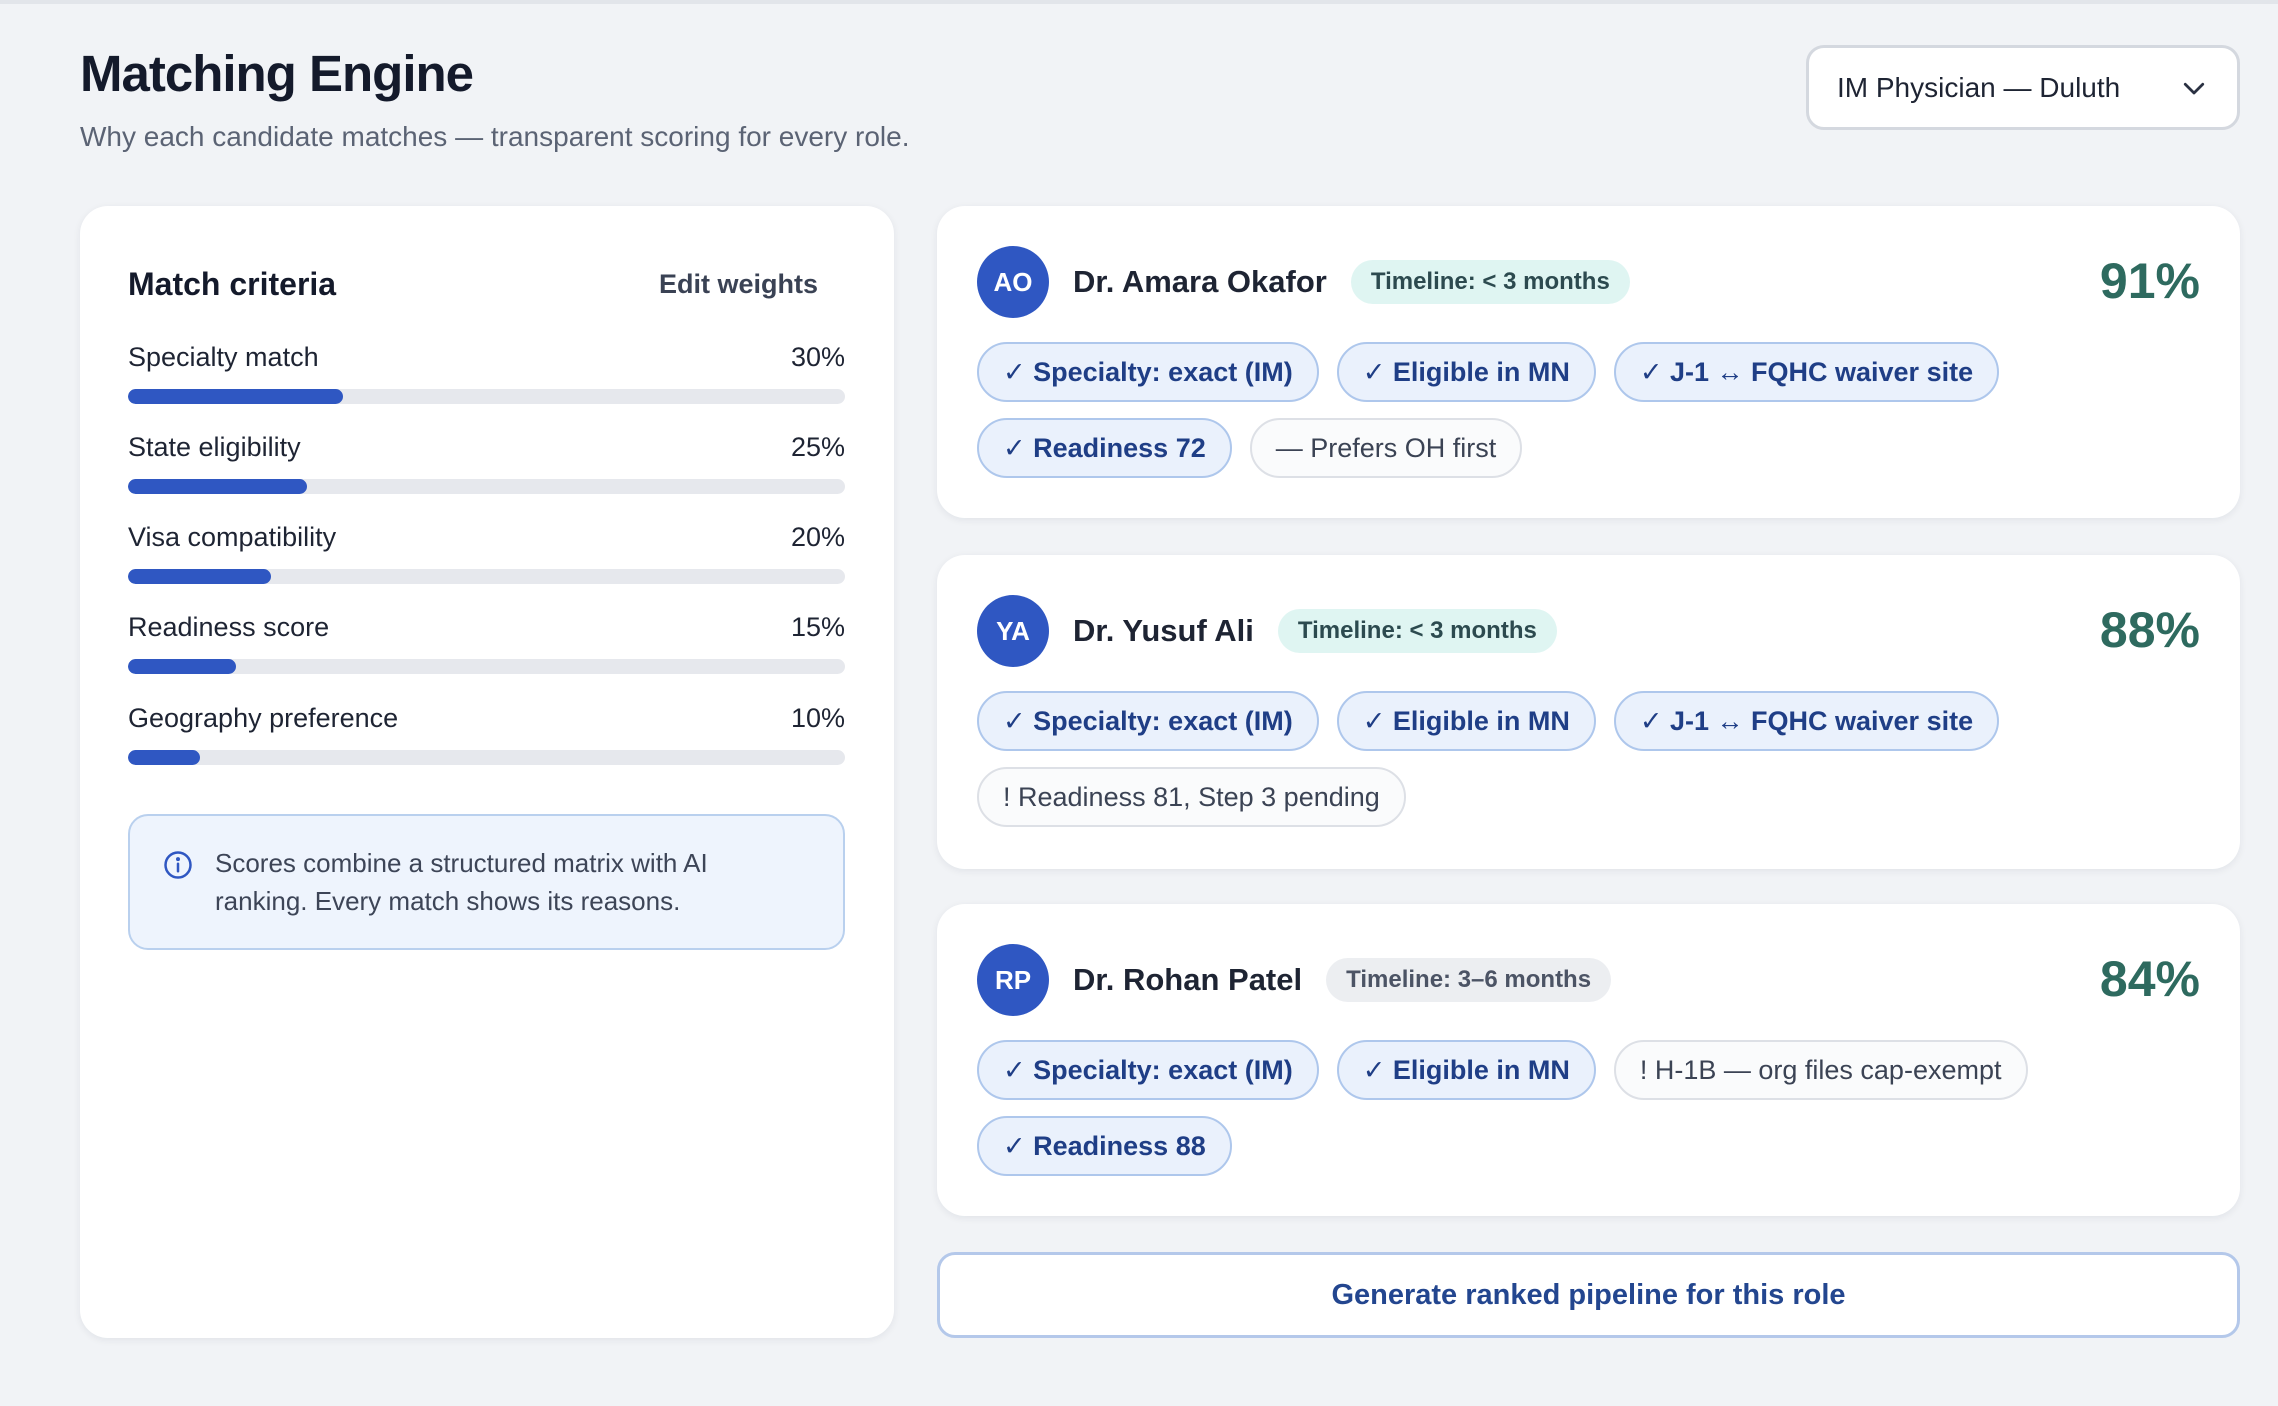  What do you see at coordinates (1469, 980) in the screenshot?
I see `timeline-badge: Timeline: 3–6 months` at bounding box center [1469, 980].